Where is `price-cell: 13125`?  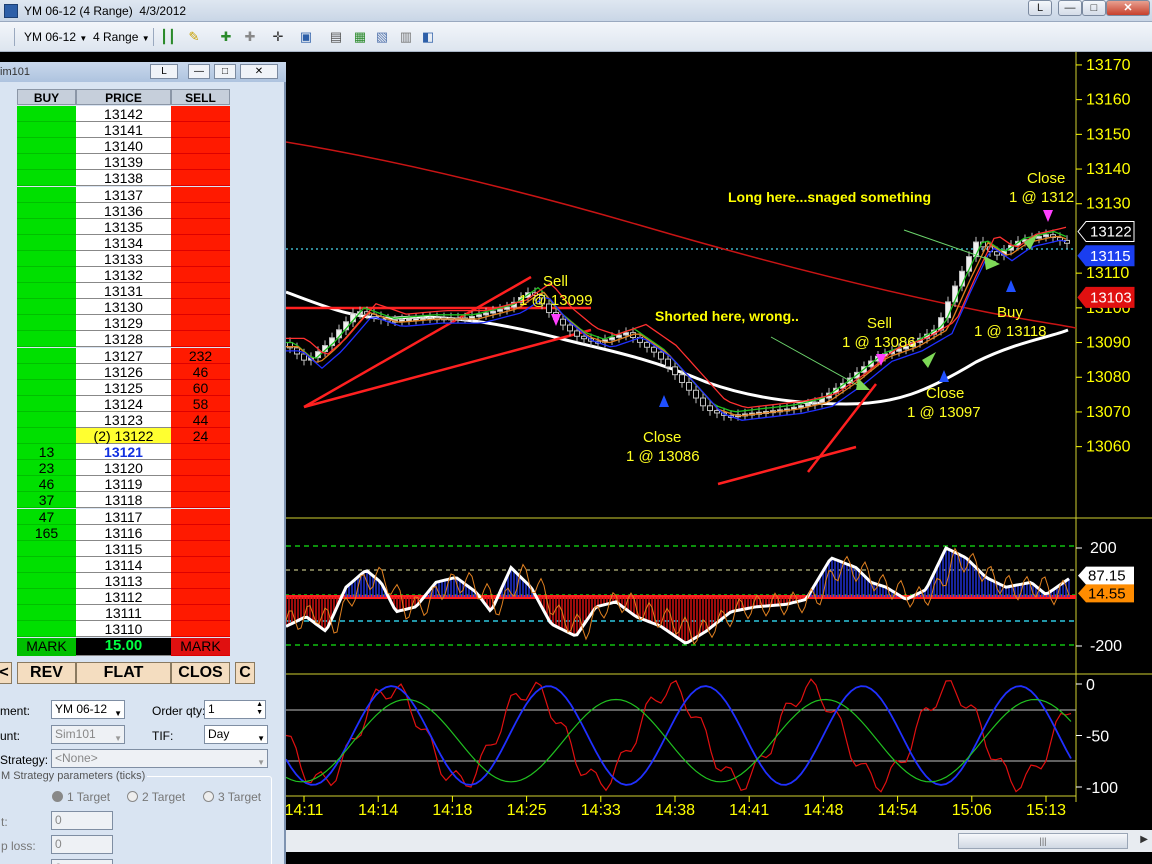 price-cell: 13125 is located at coordinates (123, 387).